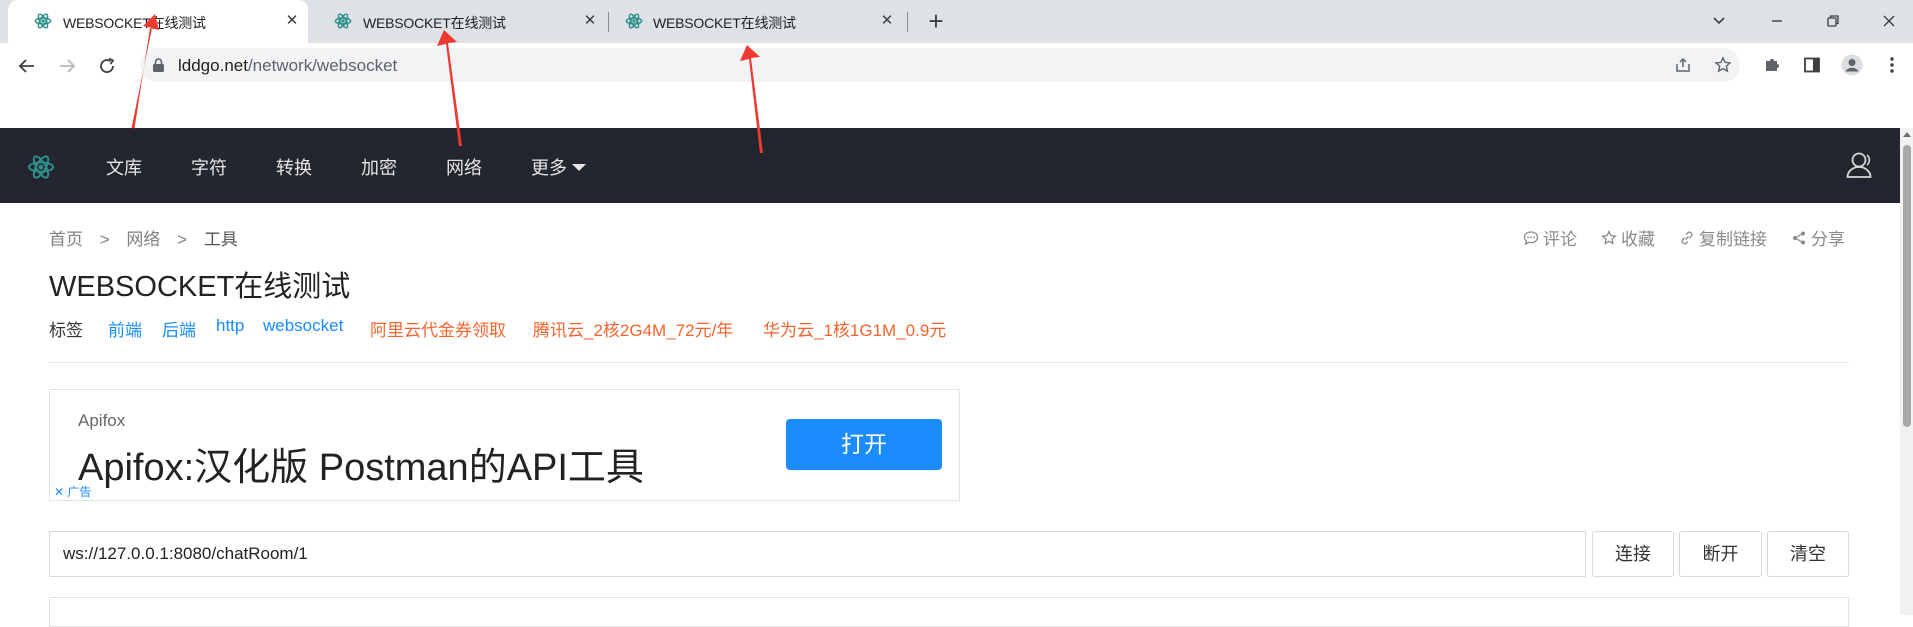 The width and height of the screenshot is (1913, 627). What do you see at coordinates (864, 444) in the screenshot?
I see `ad-open-button: 打开` at bounding box center [864, 444].